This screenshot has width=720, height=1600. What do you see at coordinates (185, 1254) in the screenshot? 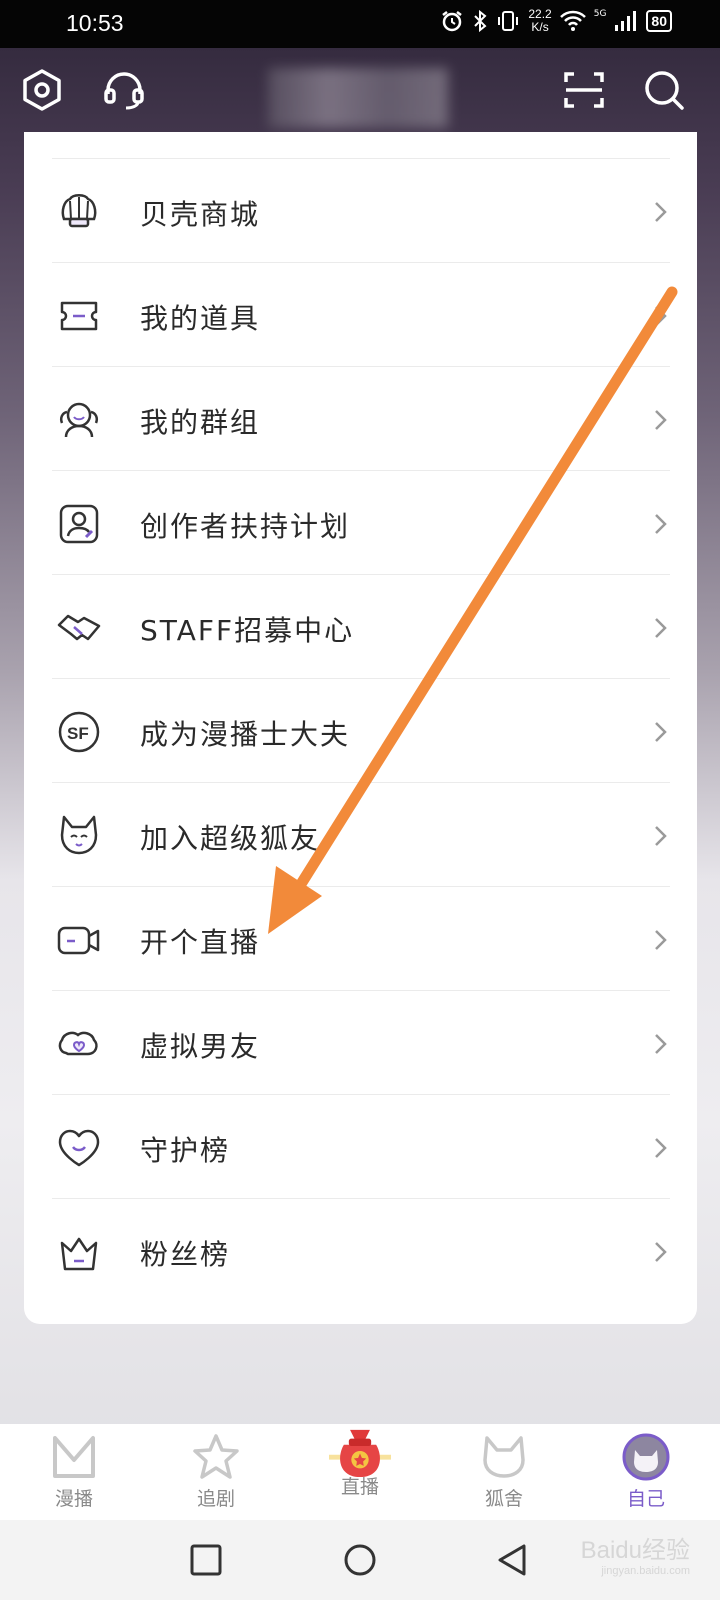
I see `menu-item-label: 粉丝榜` at bounding box center [185, 1254].